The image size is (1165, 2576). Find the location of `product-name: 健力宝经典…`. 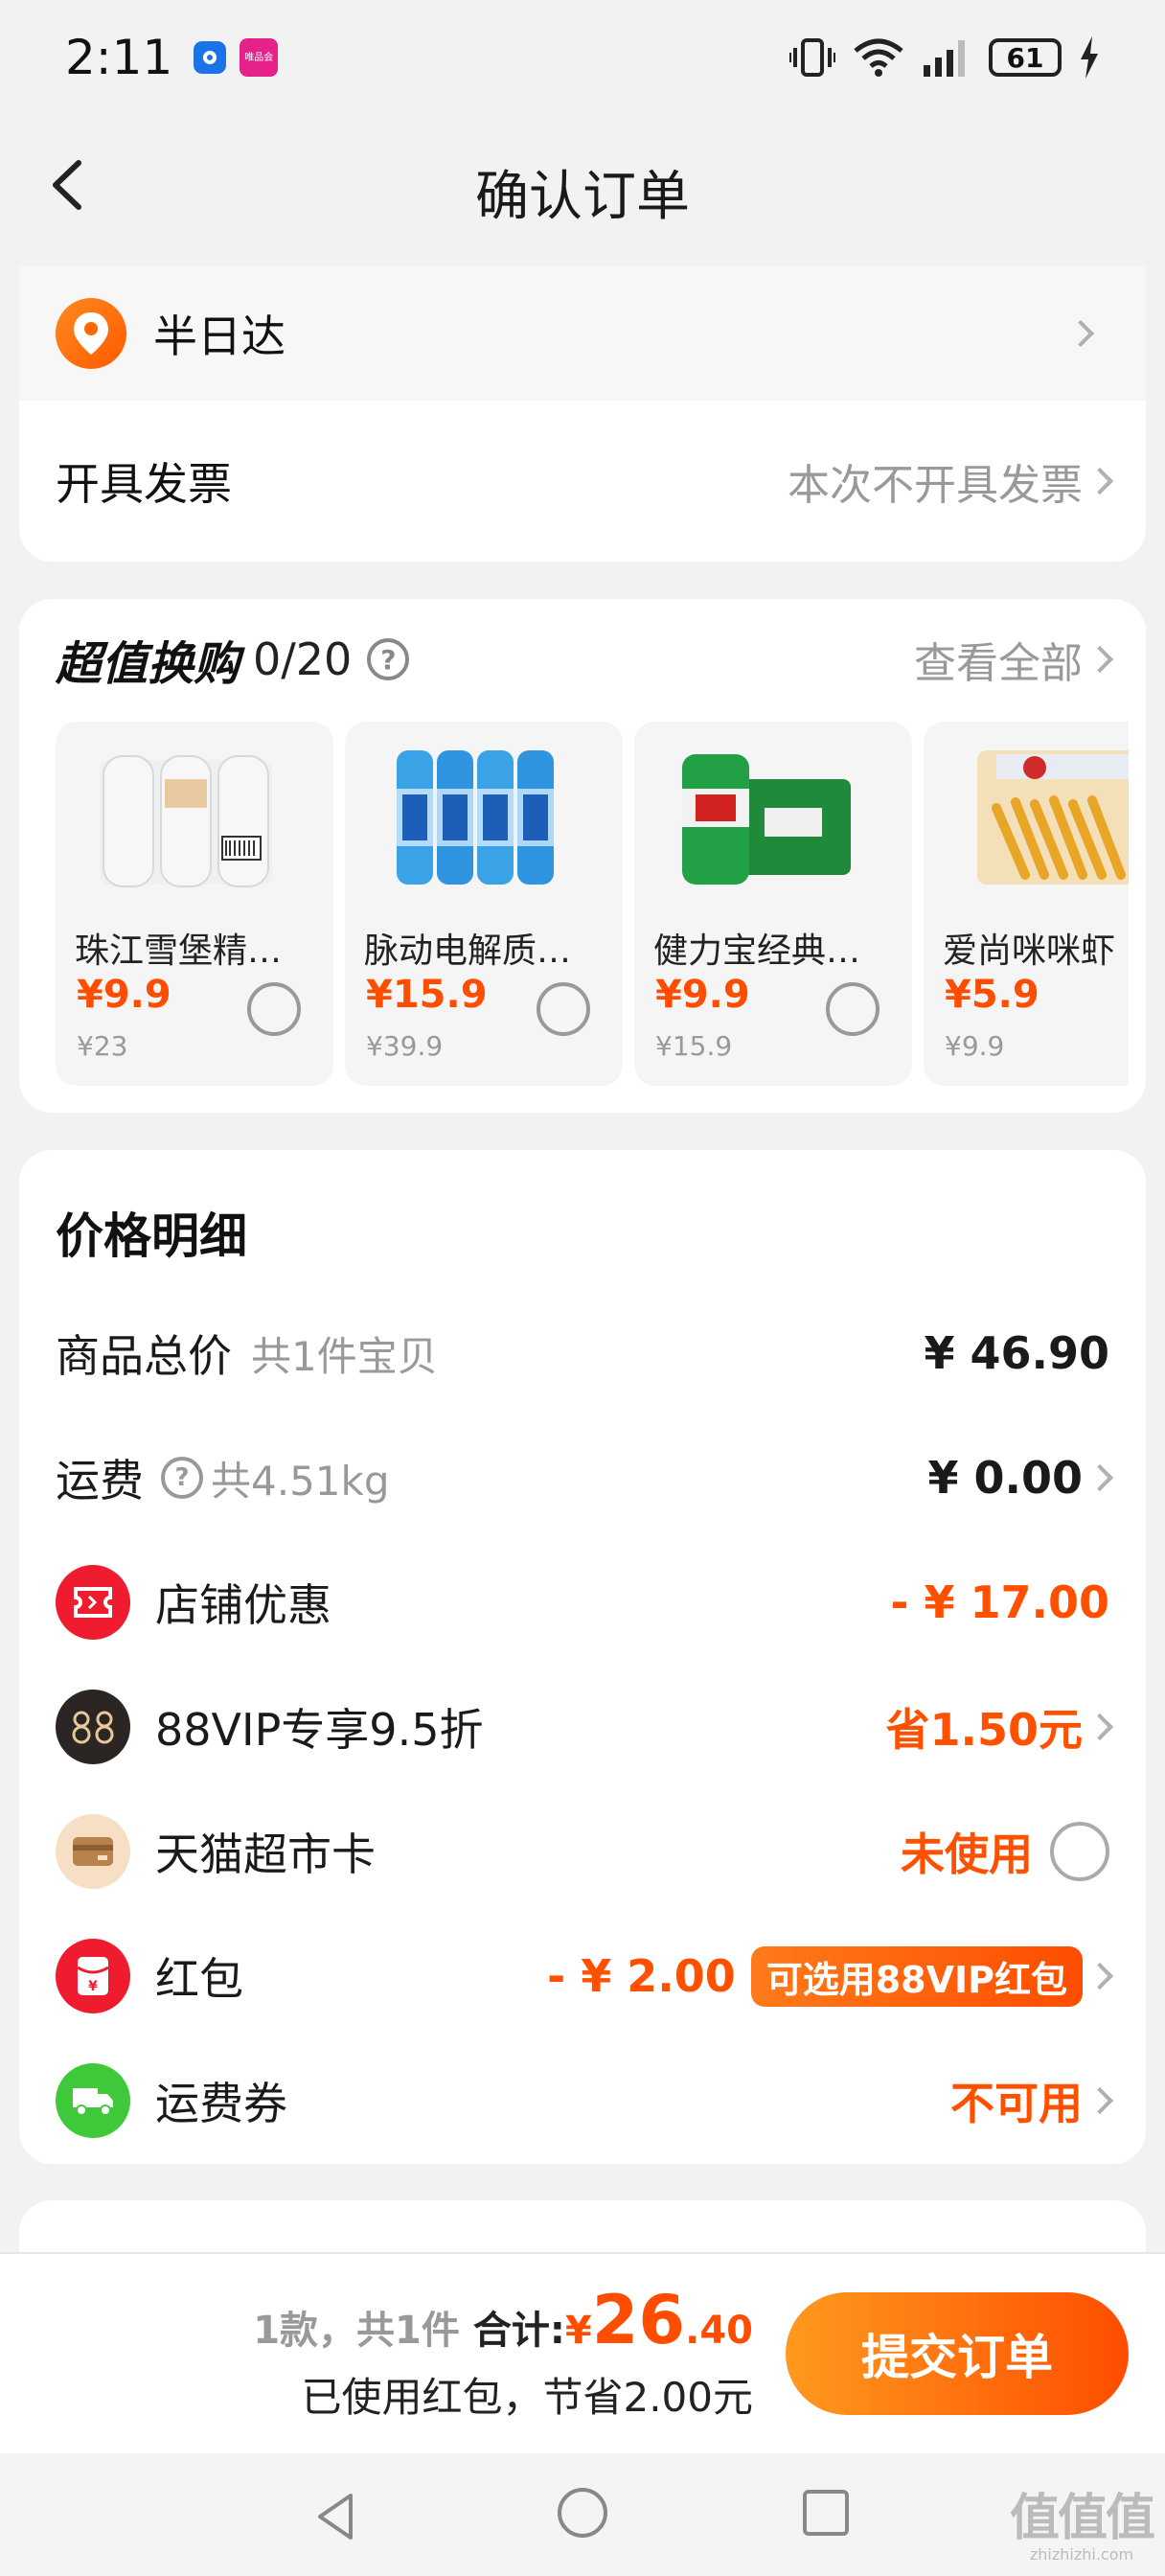

product-name: 健力宝经典… is located at coordinates (757, 951).